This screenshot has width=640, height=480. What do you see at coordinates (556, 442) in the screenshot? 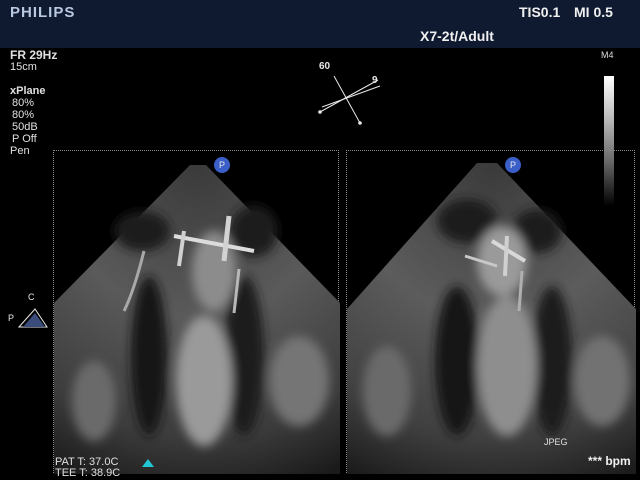
I see `image-format-label: JPEG` at bounding box center [556, 442].